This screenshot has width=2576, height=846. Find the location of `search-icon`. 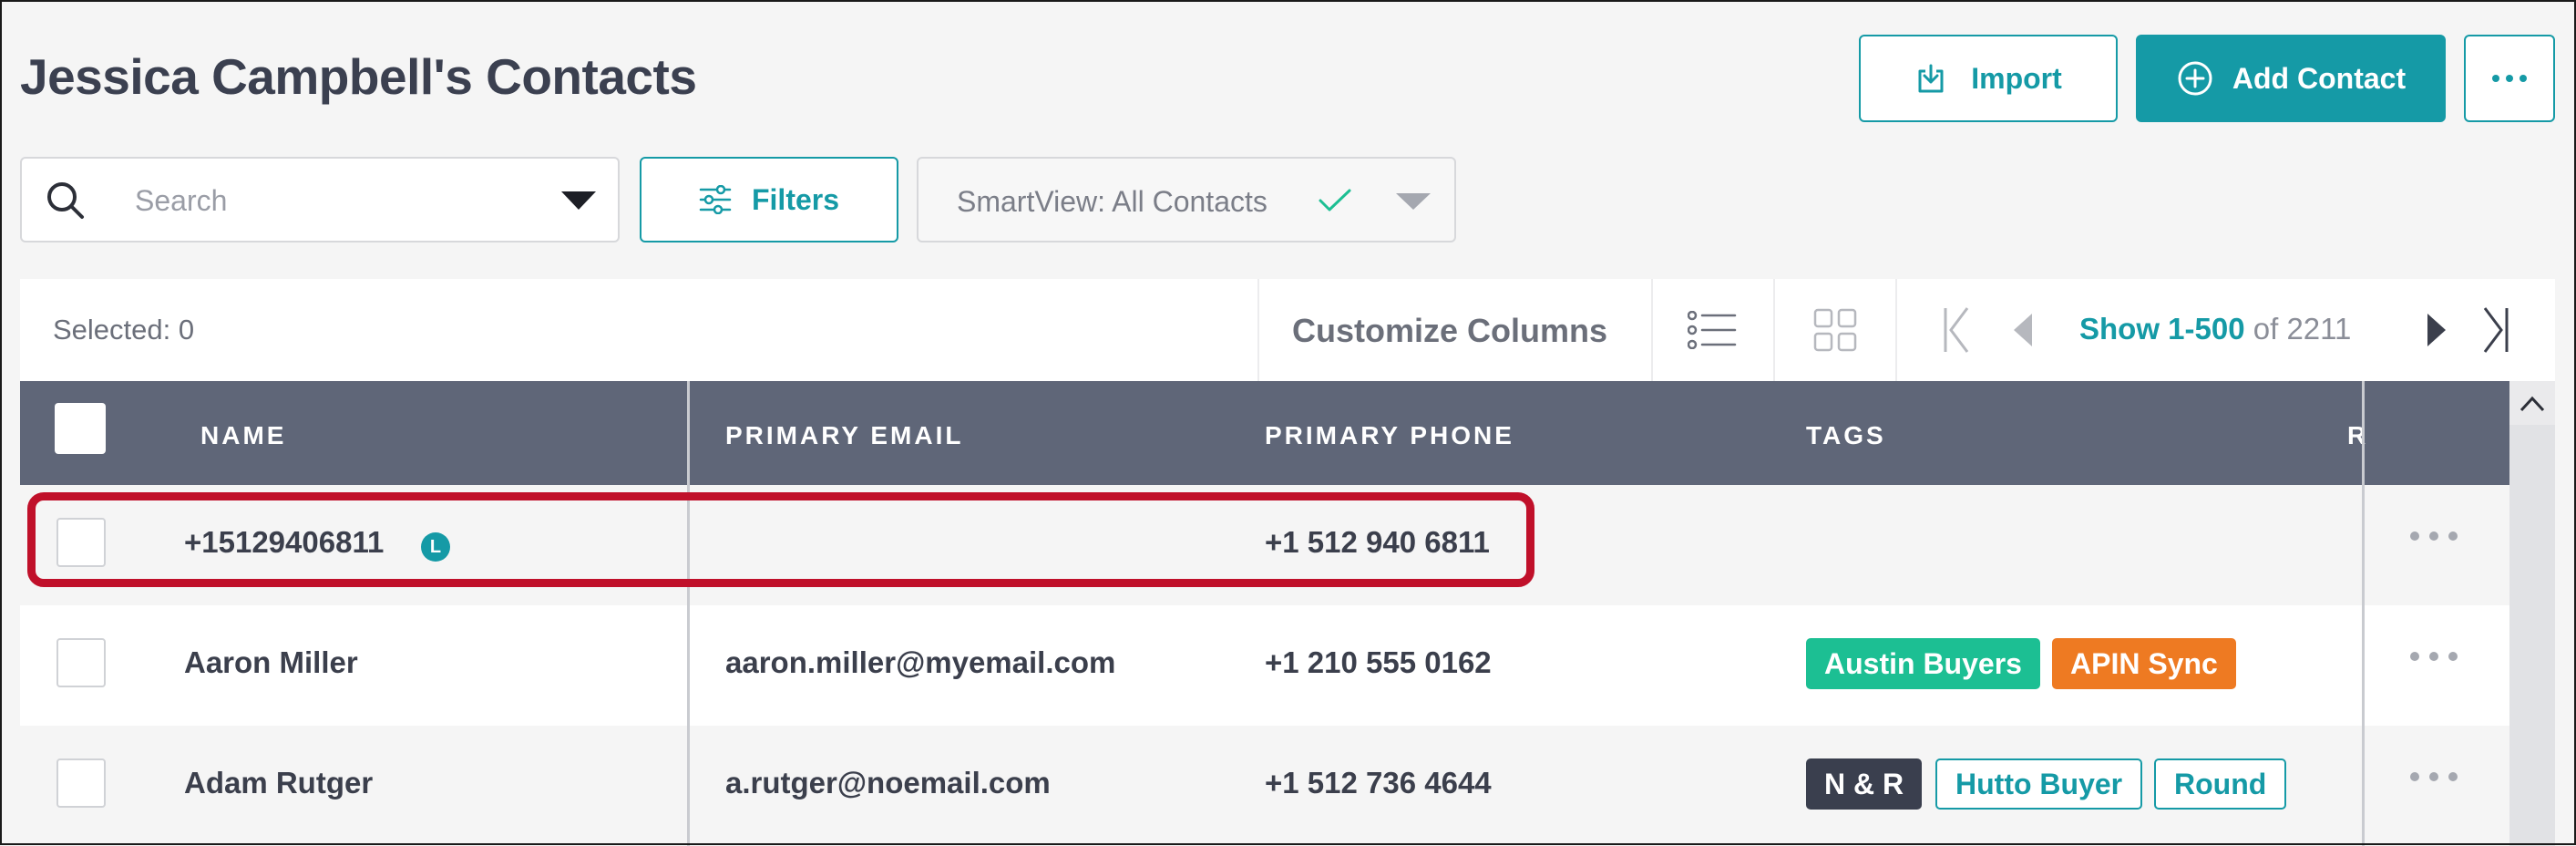

search-icon is located at coordinates (65, 201).